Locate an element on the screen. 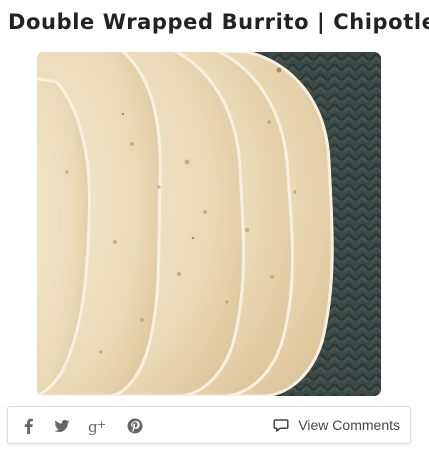 The width and height of the screenshot is (429, 458). speech-bubble-icon is located at coordinates (281, 425).